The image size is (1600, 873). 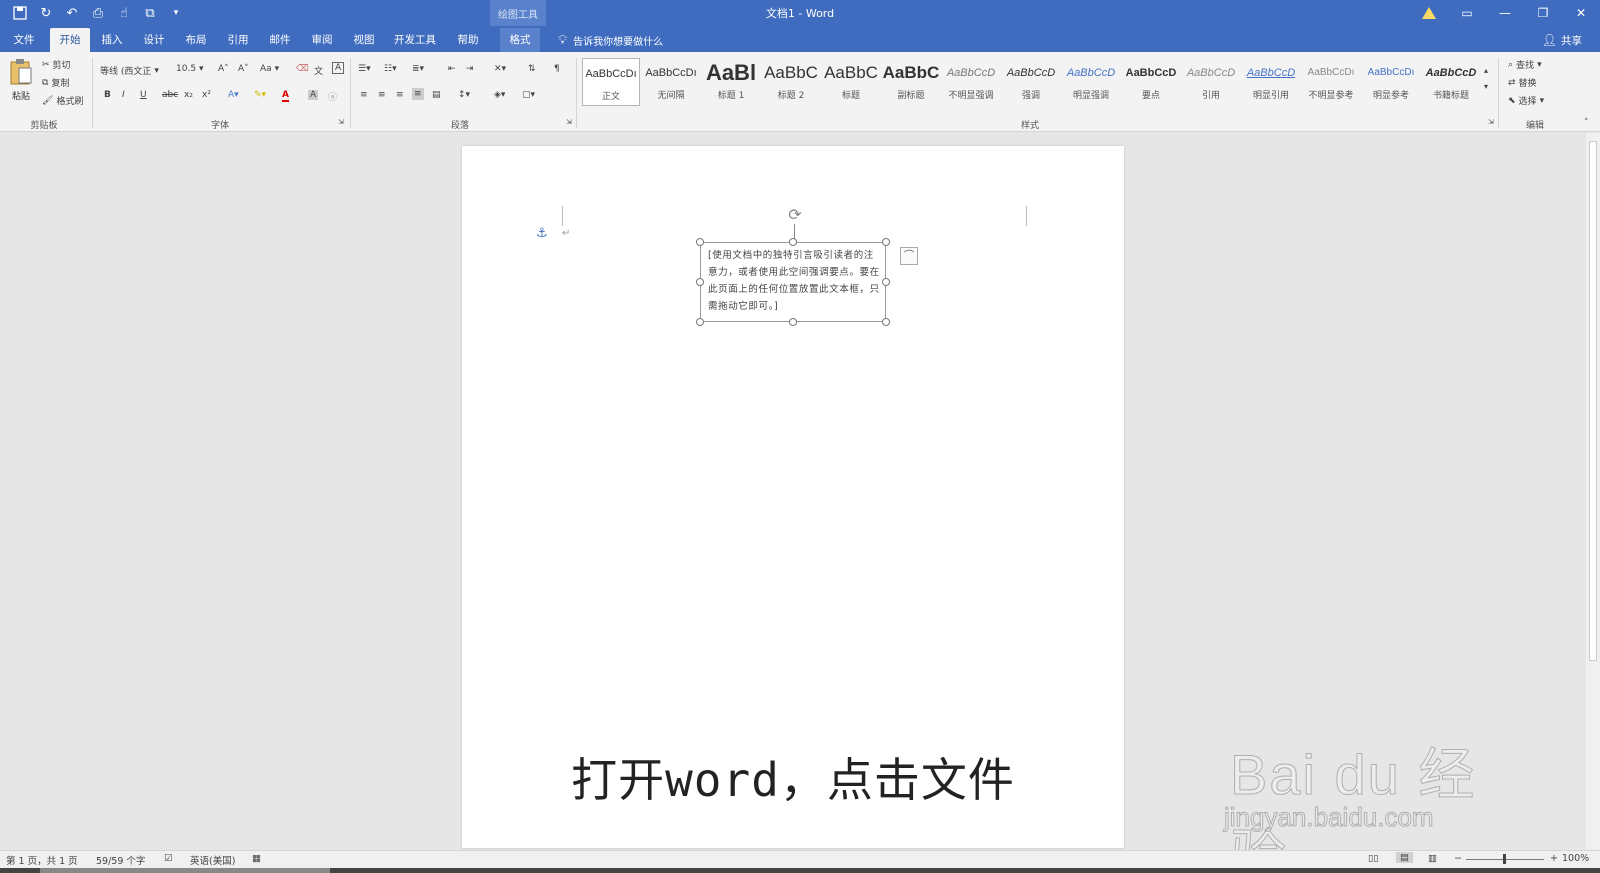 What do you see at coordinates (124, 13) in the screenshot?
I see `touch-mode-icon: ☝` at bounding box center [124, 13].